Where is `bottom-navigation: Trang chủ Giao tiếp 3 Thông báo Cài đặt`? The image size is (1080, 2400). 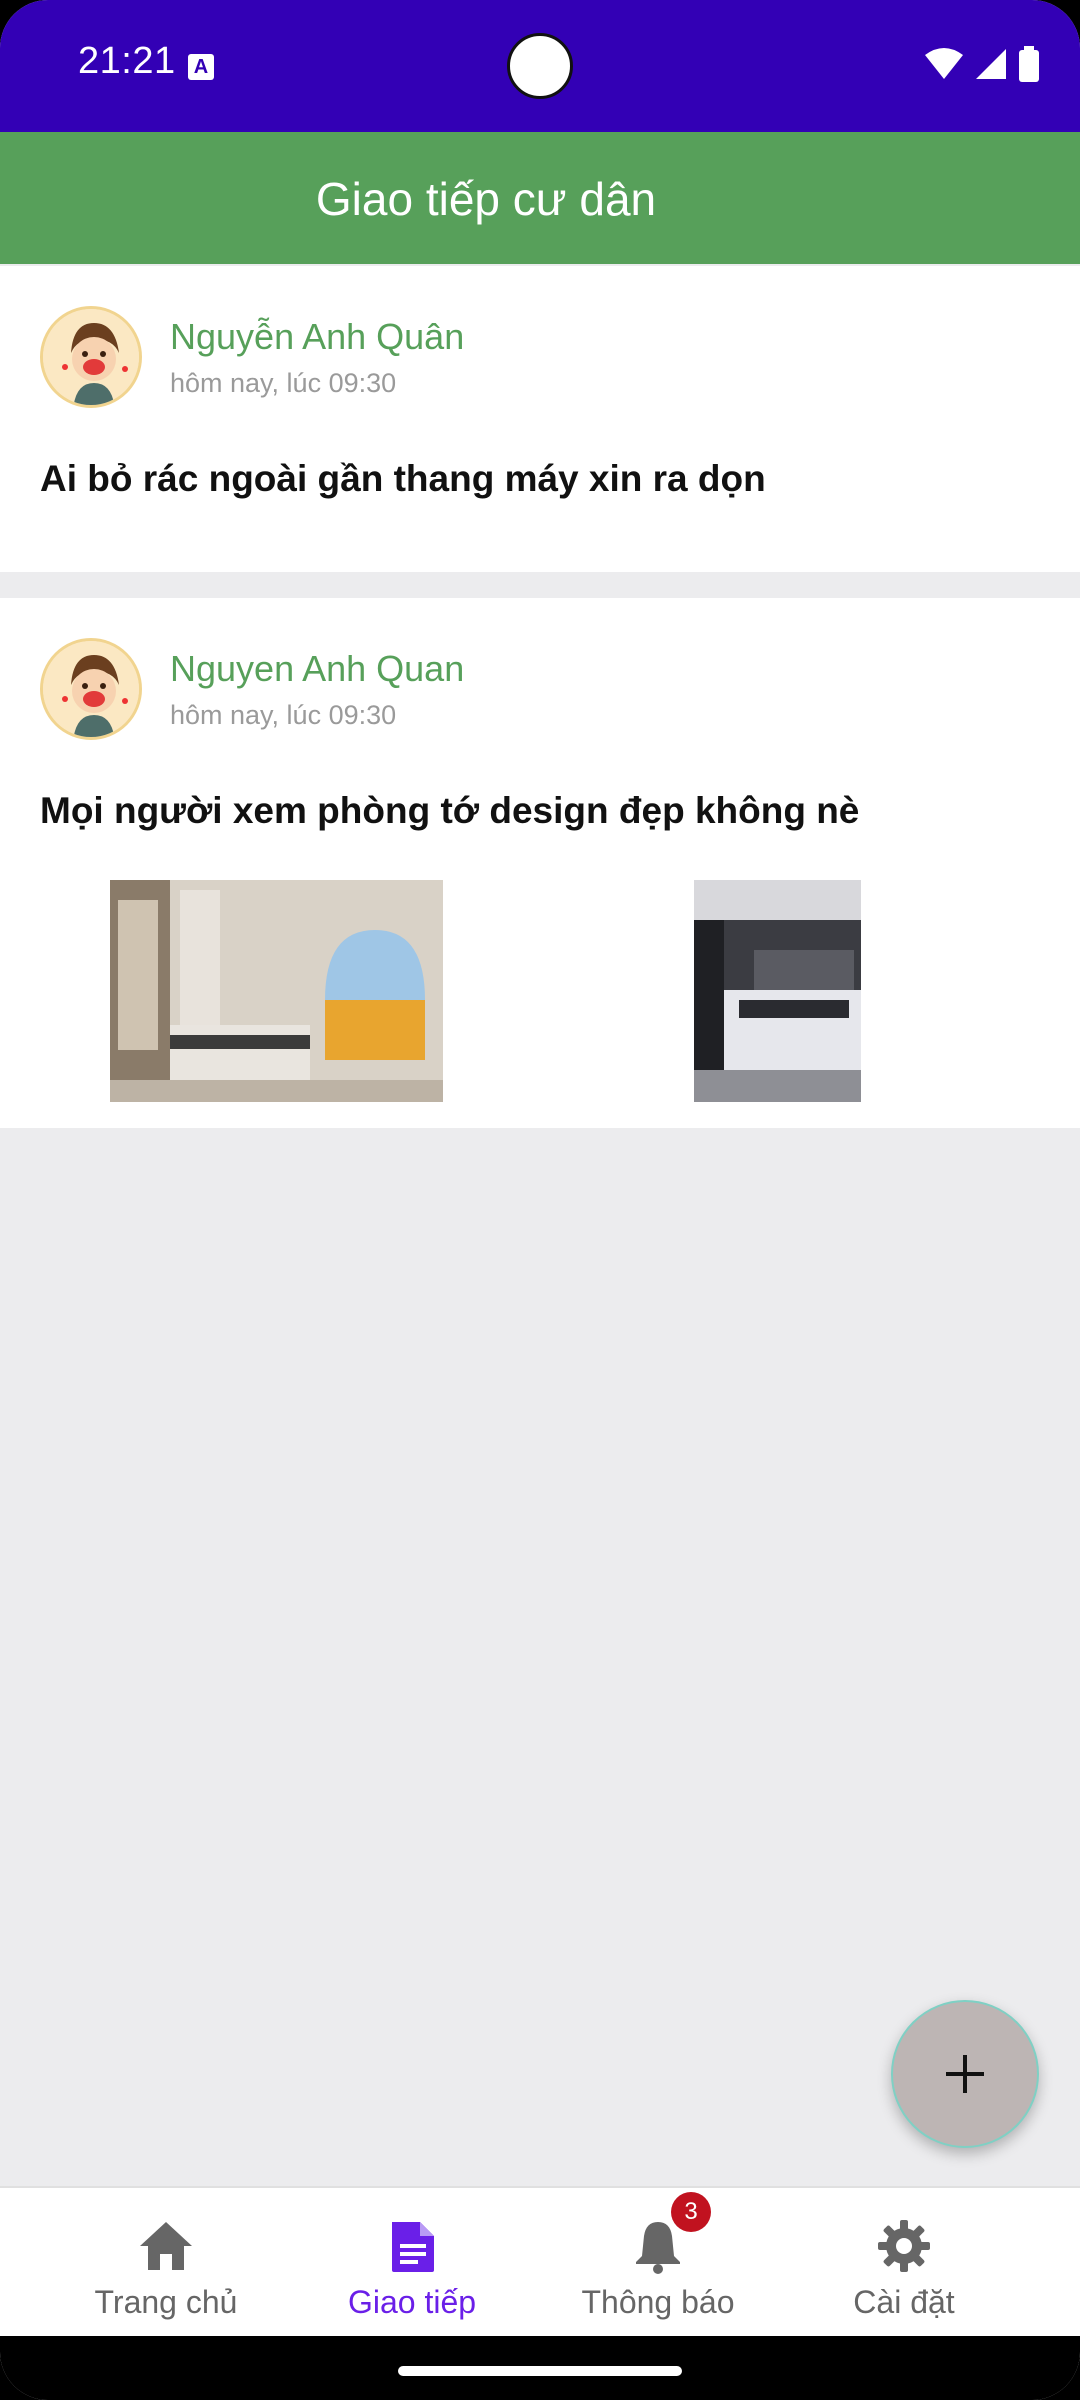
bottom-navigation: Trang chủ Giao tiếp 3 Thông báo Cài đặt is located at coordinates (540, 2261).